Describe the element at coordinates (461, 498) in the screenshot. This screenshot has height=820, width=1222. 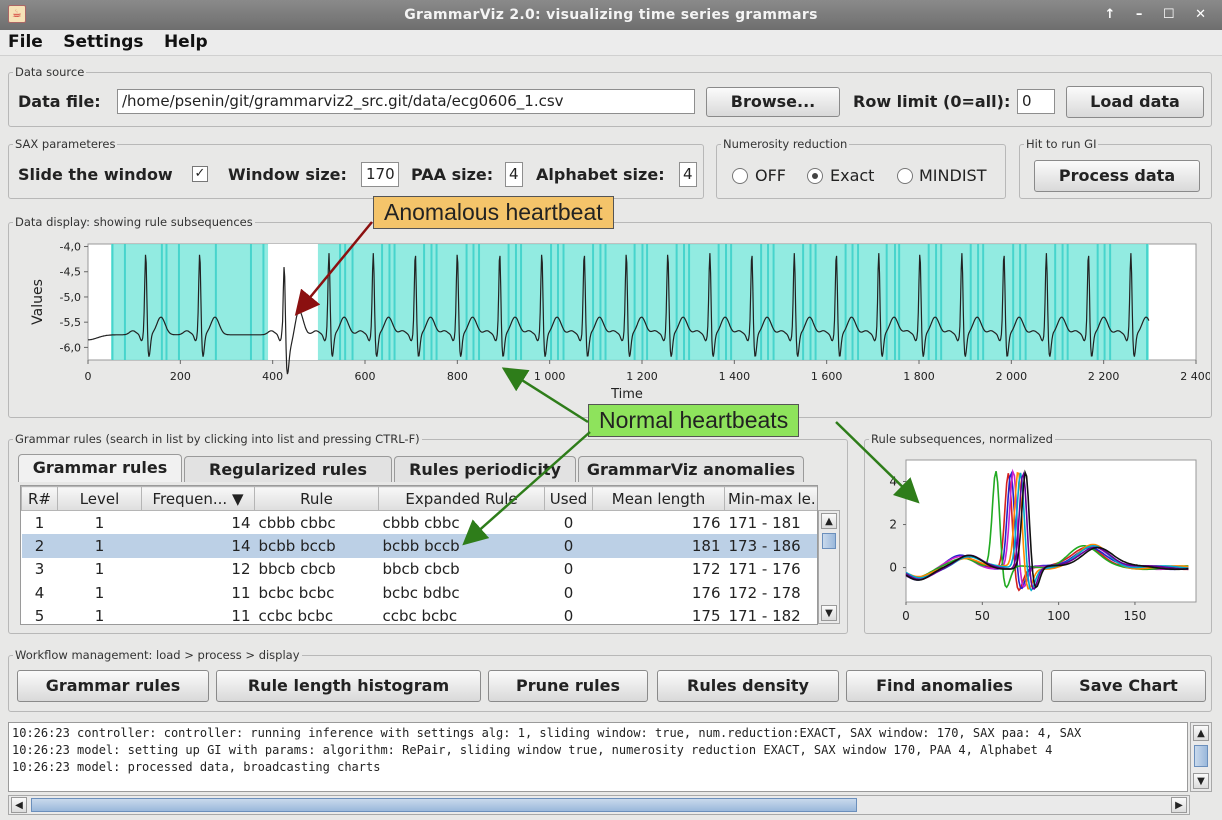
I see `column-header: Expanded Rule` at that location.